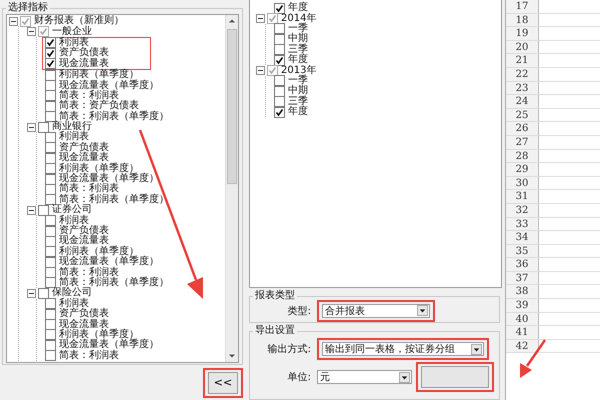  I want to click on tree-item-label: 2014年, so click(298, 19).